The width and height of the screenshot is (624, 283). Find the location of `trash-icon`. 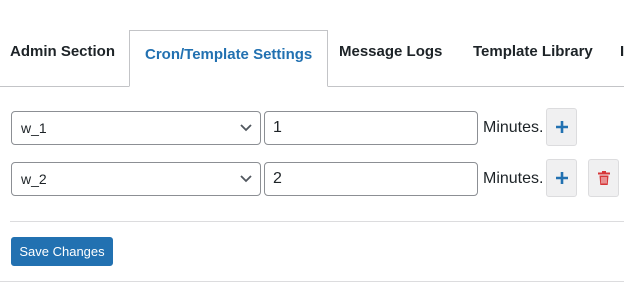

trash-icon is located at coordinates (604, 178).